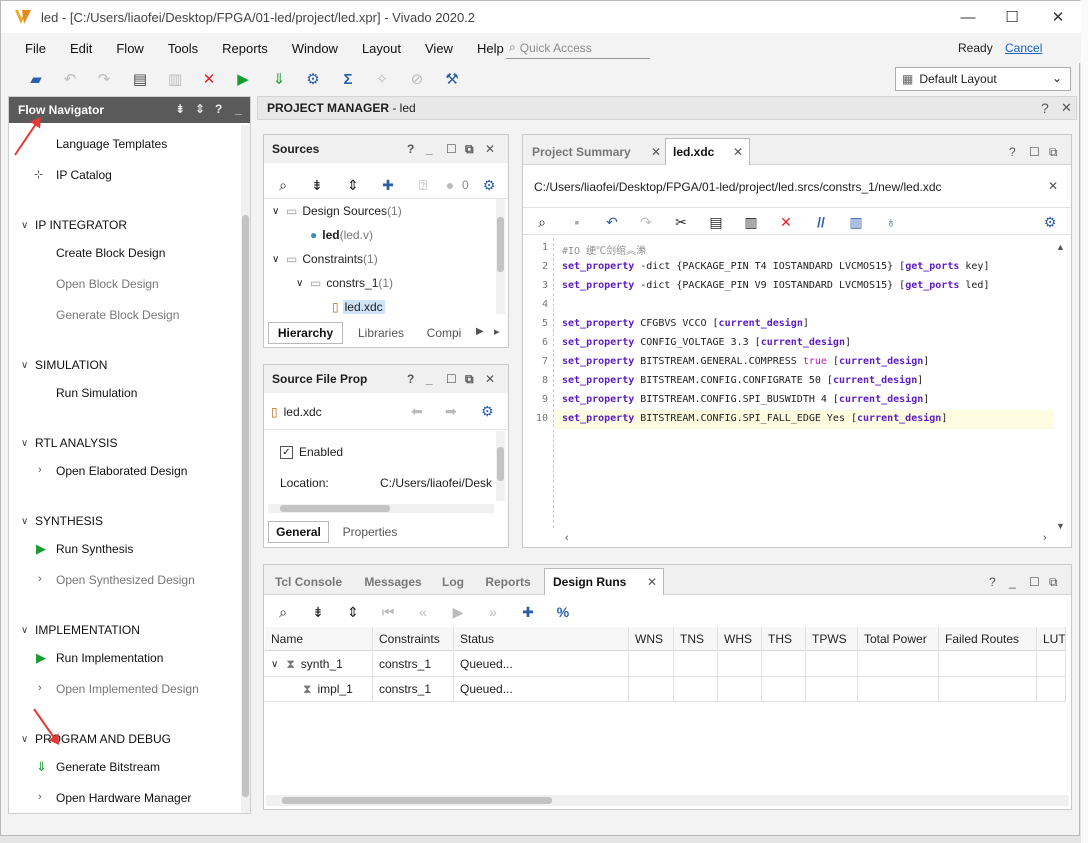 Image resolution: width=1088 pixels, height=843 pixels. Describe the element at coordinates (453, 581) in the screenshot. I see `tab-log: Log` at that location.